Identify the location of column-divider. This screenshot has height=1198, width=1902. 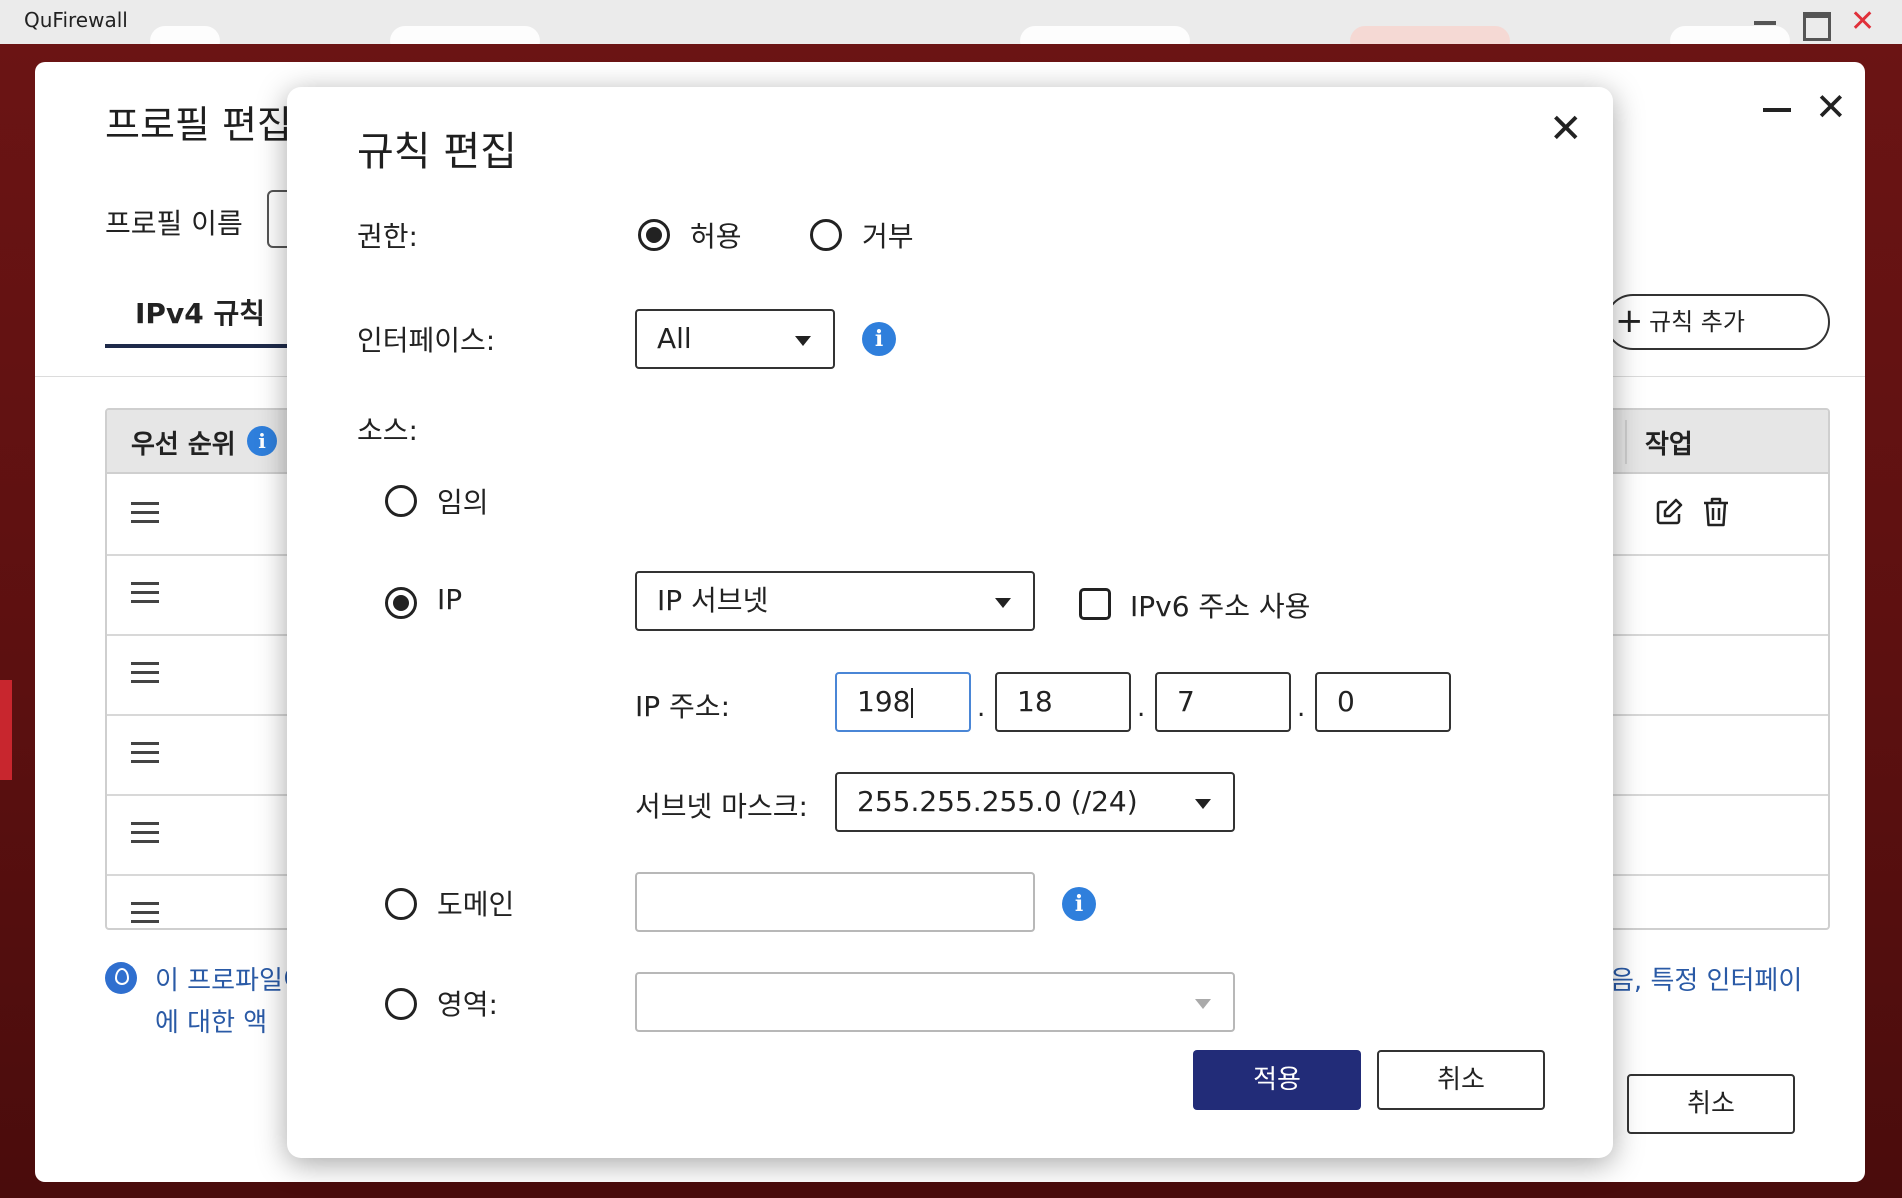
(1626, 442).